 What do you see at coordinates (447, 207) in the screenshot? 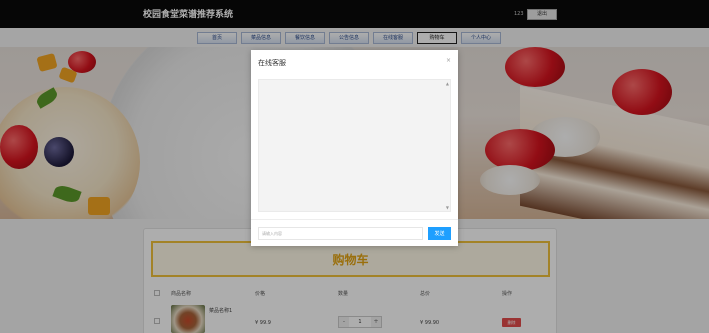
I see `scroll-down-arrow-icon: ▼` at bounding box center [447, 207].